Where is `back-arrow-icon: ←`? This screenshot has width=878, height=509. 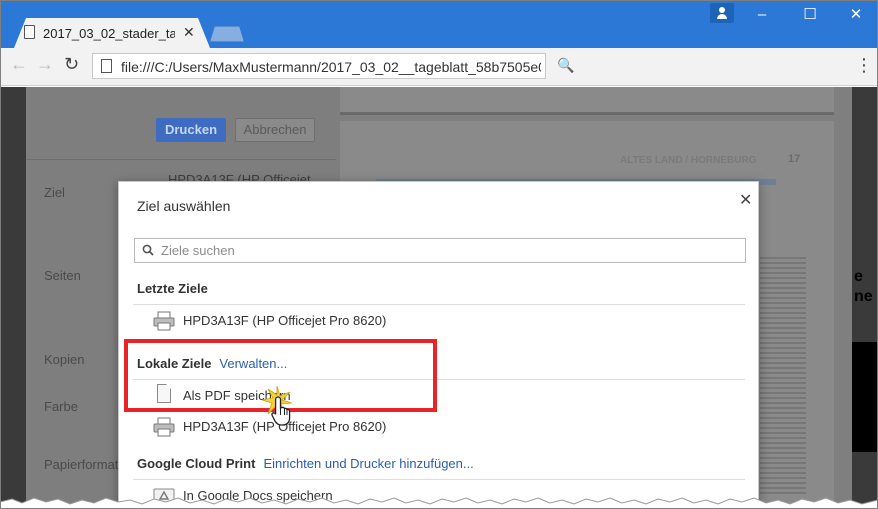 back-arrow-icon: ← is located at coordinates (19, 64).